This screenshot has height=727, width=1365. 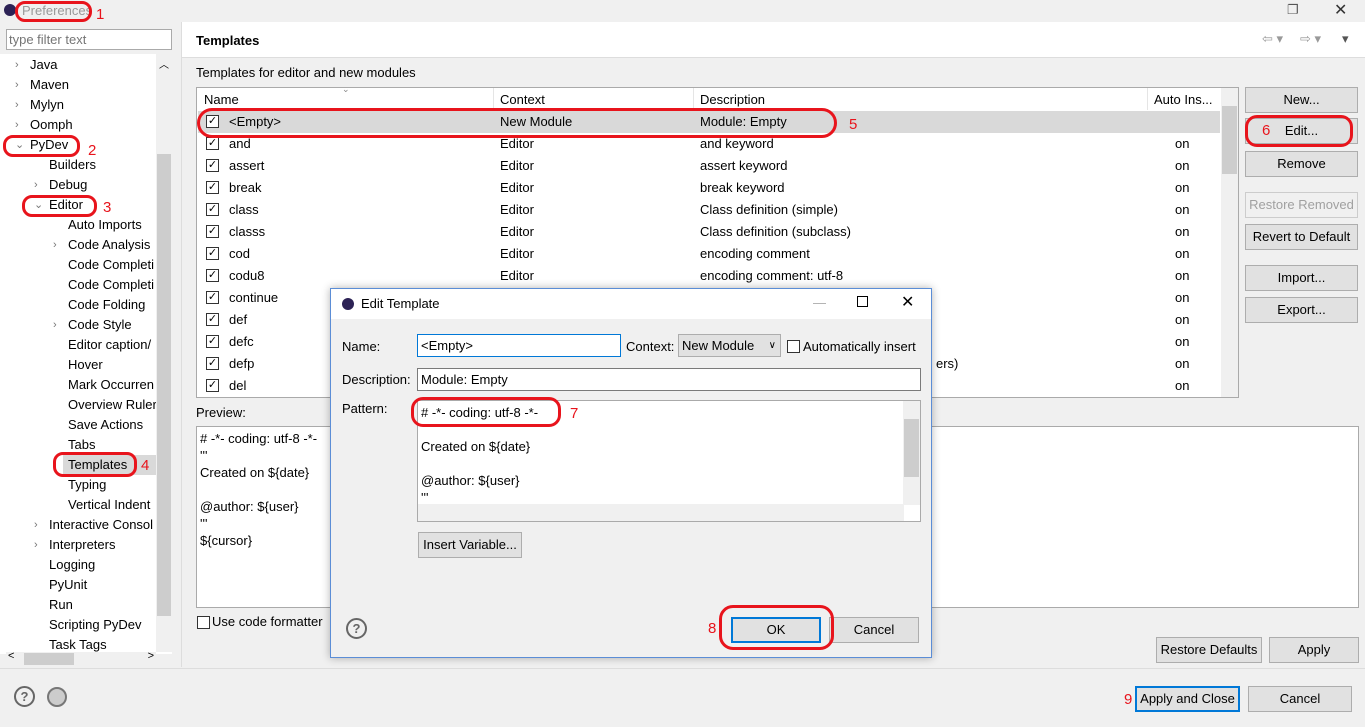 I want to click on context-select: New Module ∨, so click(x=729, y=345).